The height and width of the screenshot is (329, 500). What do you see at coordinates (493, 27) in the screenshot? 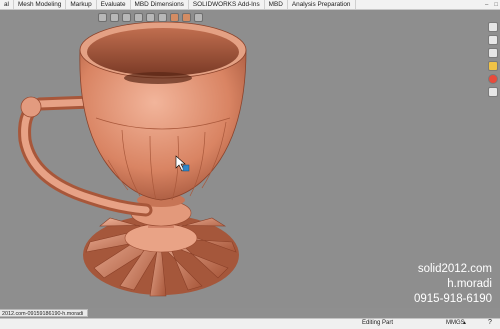
I see `resources-icon` at bounding box center [493, 27].